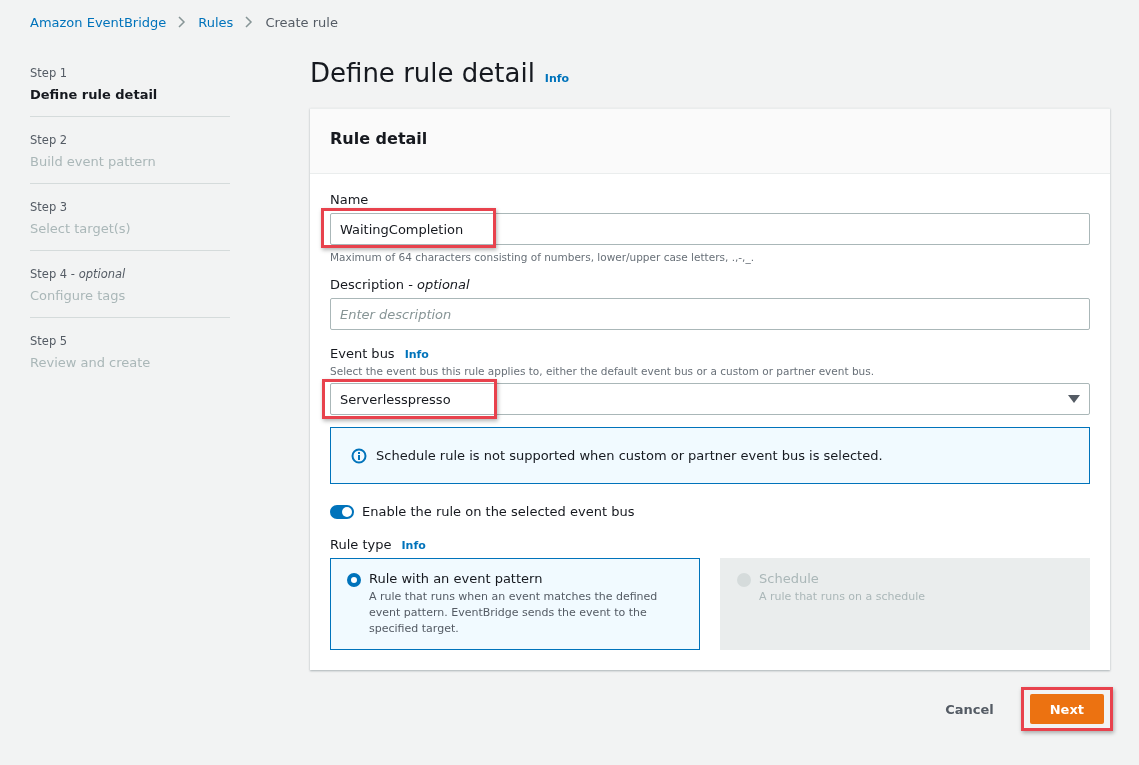  What do you see at coordinates (969, 709) in the screenshot?
I see `cancel-button: Cancel` at bounding box center [969, 709].